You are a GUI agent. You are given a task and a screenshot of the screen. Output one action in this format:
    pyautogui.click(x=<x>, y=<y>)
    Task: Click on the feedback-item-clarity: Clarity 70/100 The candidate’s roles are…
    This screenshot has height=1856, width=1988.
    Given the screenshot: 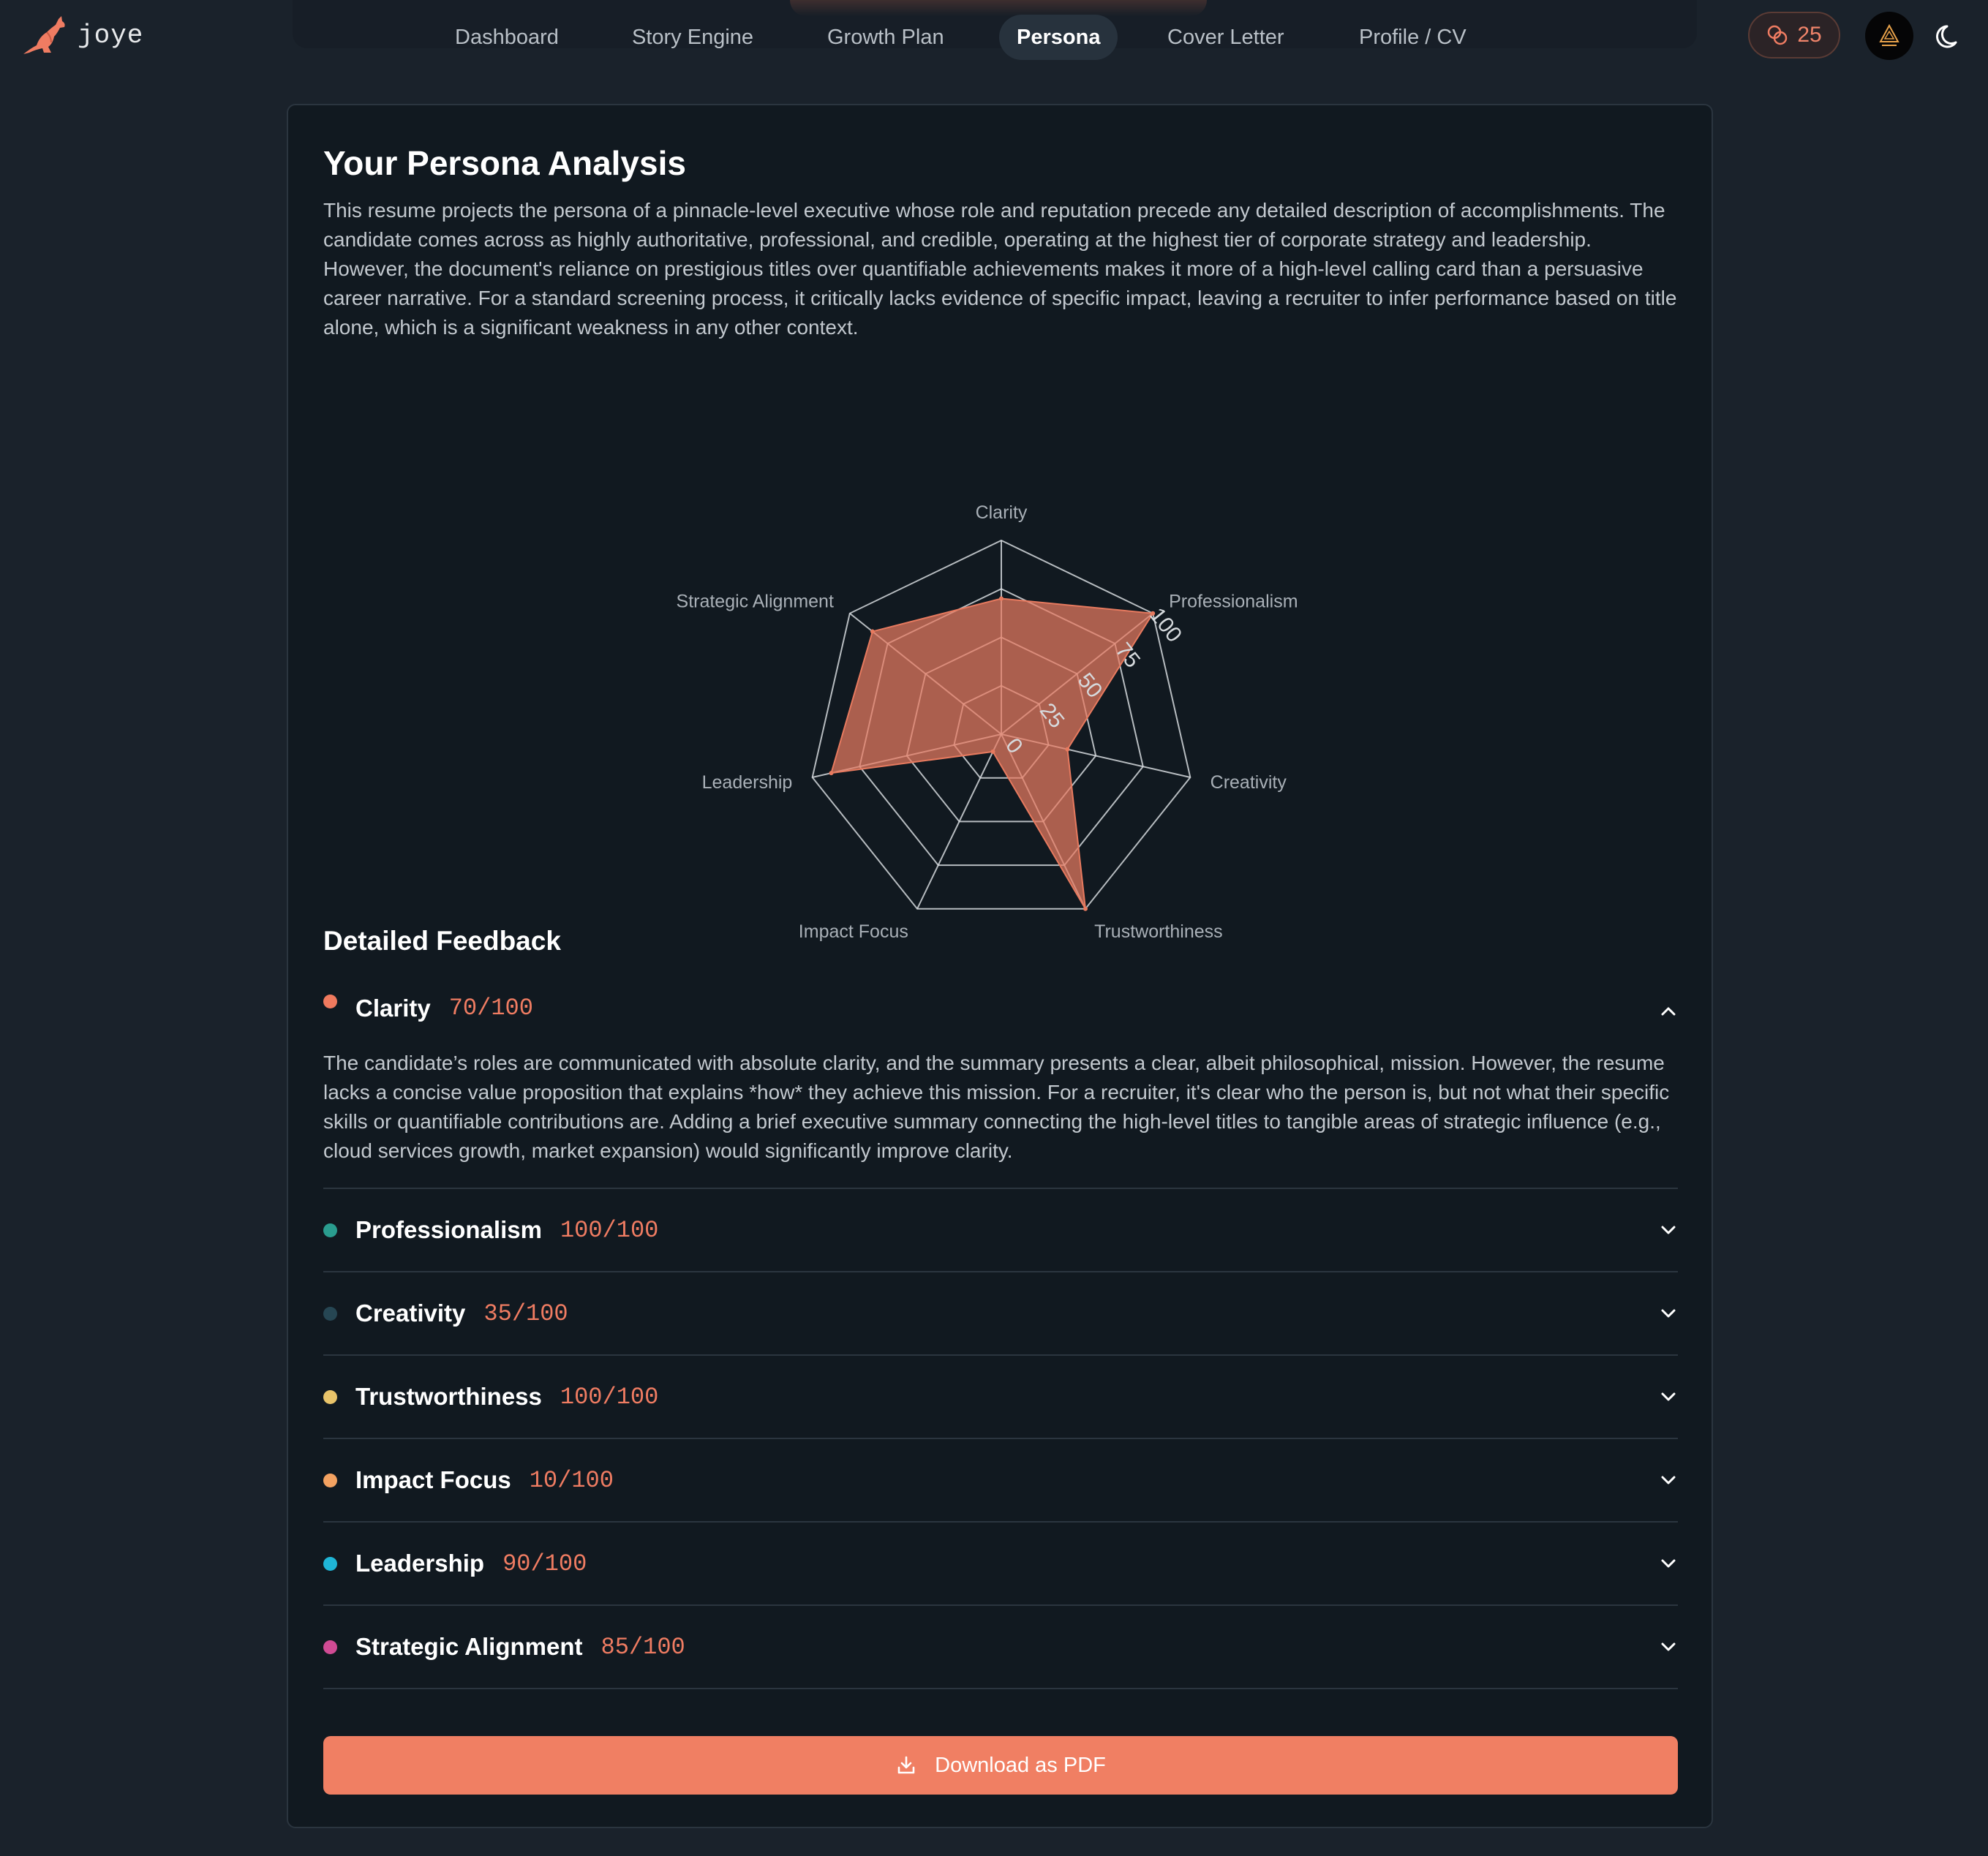 What is the action you would take?
    pyautogui.click(x=1000, y=1088)
    